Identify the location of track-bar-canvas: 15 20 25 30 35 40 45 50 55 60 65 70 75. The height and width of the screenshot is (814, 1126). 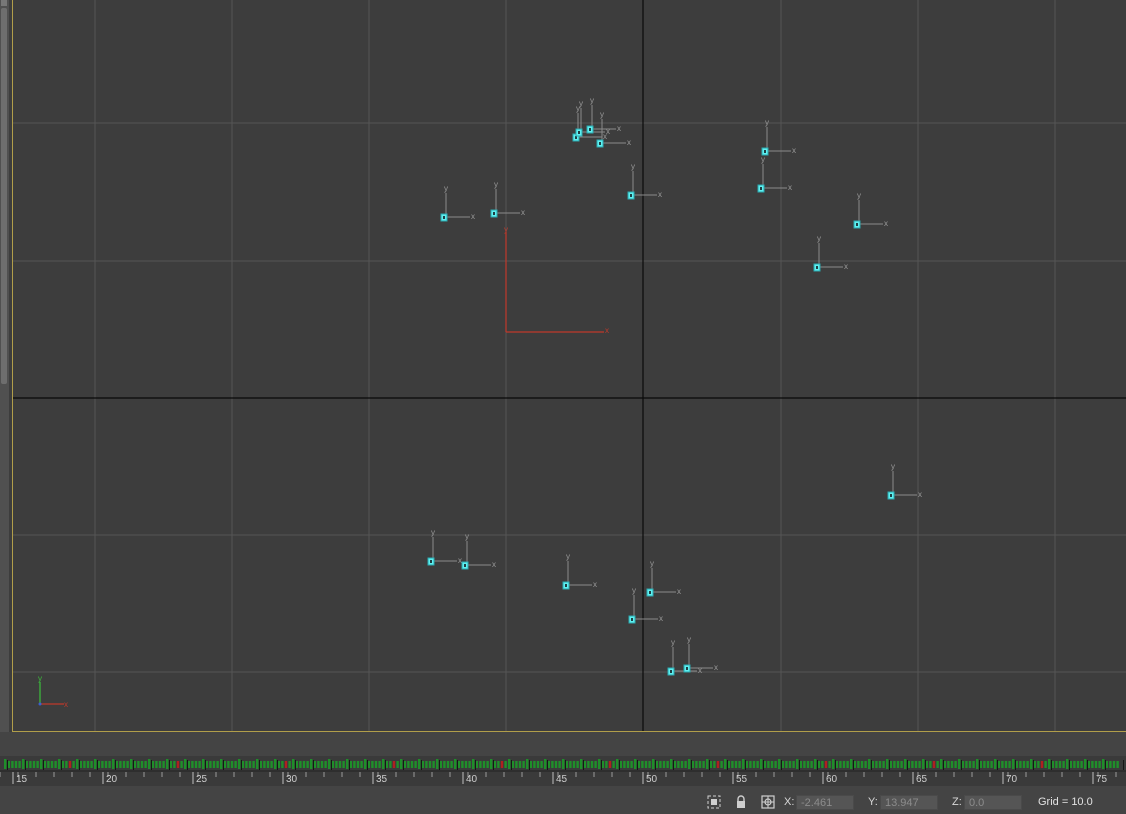
(563, 771).